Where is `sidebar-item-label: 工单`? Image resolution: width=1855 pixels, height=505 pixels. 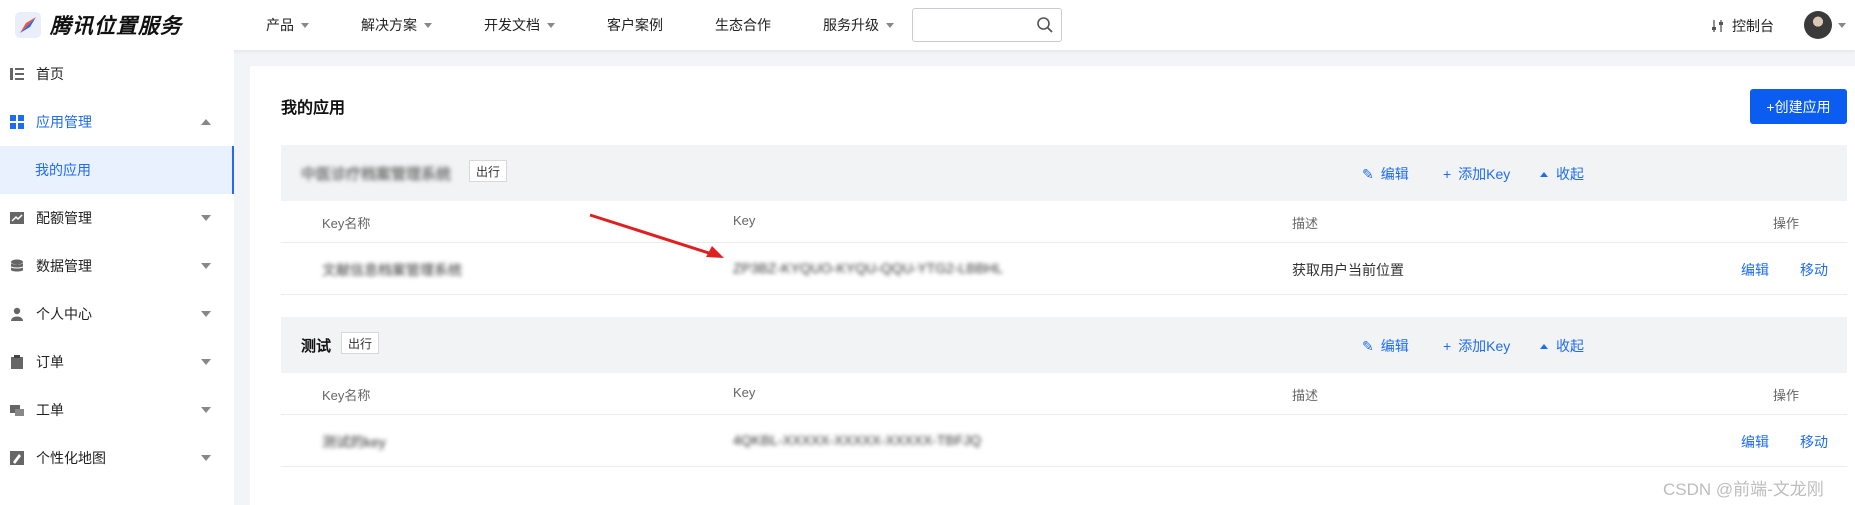 sidebar-item-label: 工单 is located at coordinates (50, 410).